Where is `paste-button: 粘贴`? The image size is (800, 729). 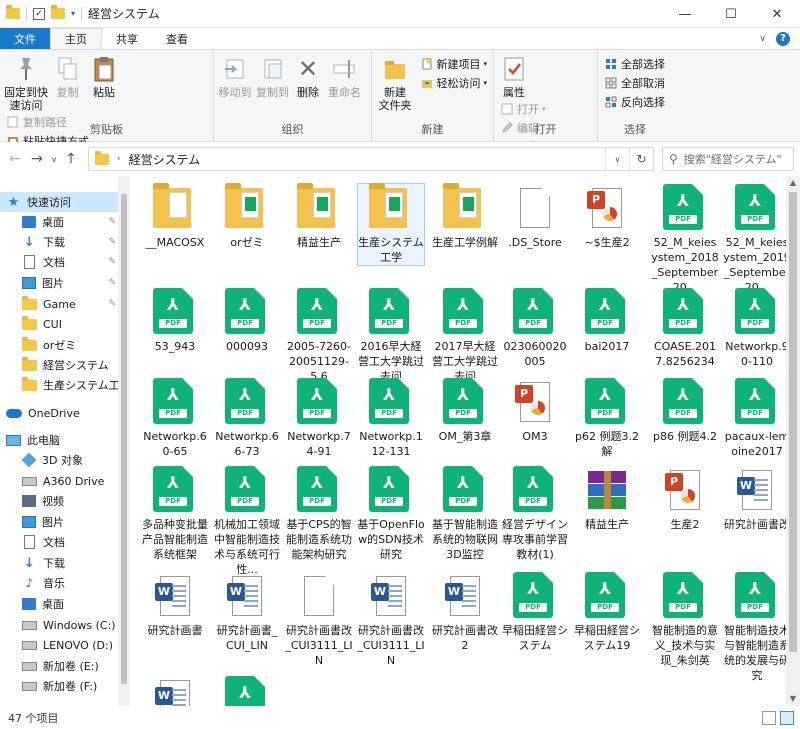 paste-button: 粘贴 is located at coordinates (104, 76).